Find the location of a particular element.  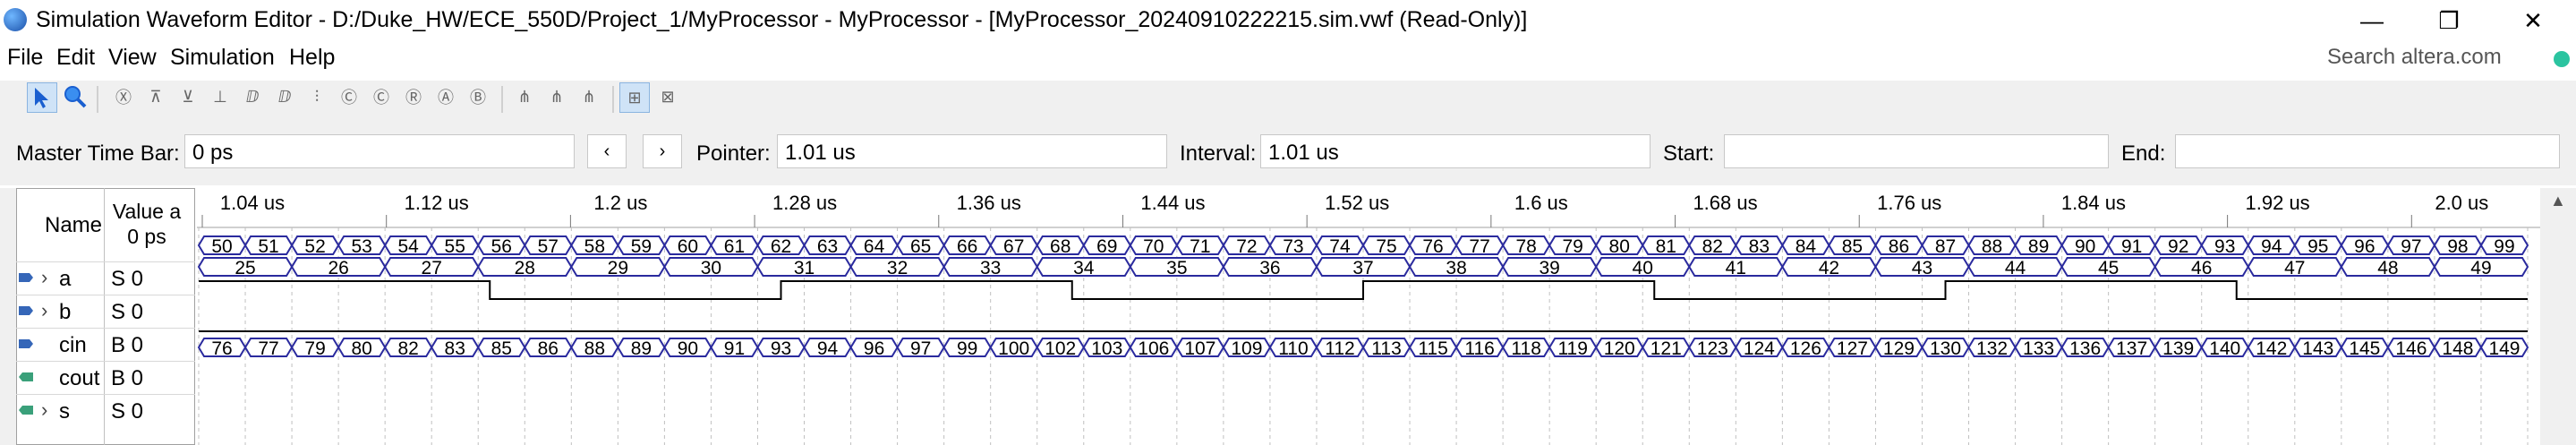

menu-help: Help is located at coordinates (312, 58).